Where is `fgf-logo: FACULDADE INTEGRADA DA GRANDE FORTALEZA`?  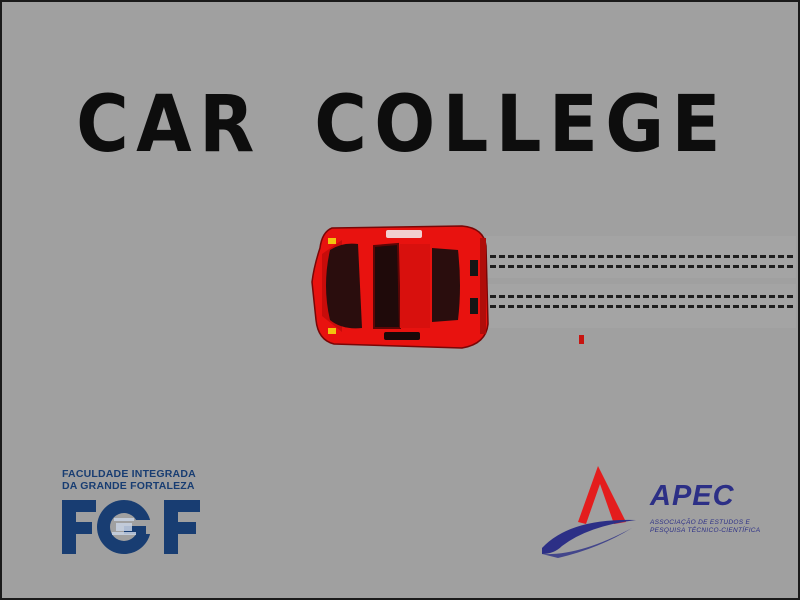
fgf-logo: FACULDADE INTEGRADA DA GRANDE FORTALEZA is located at coordinates (133, 513).